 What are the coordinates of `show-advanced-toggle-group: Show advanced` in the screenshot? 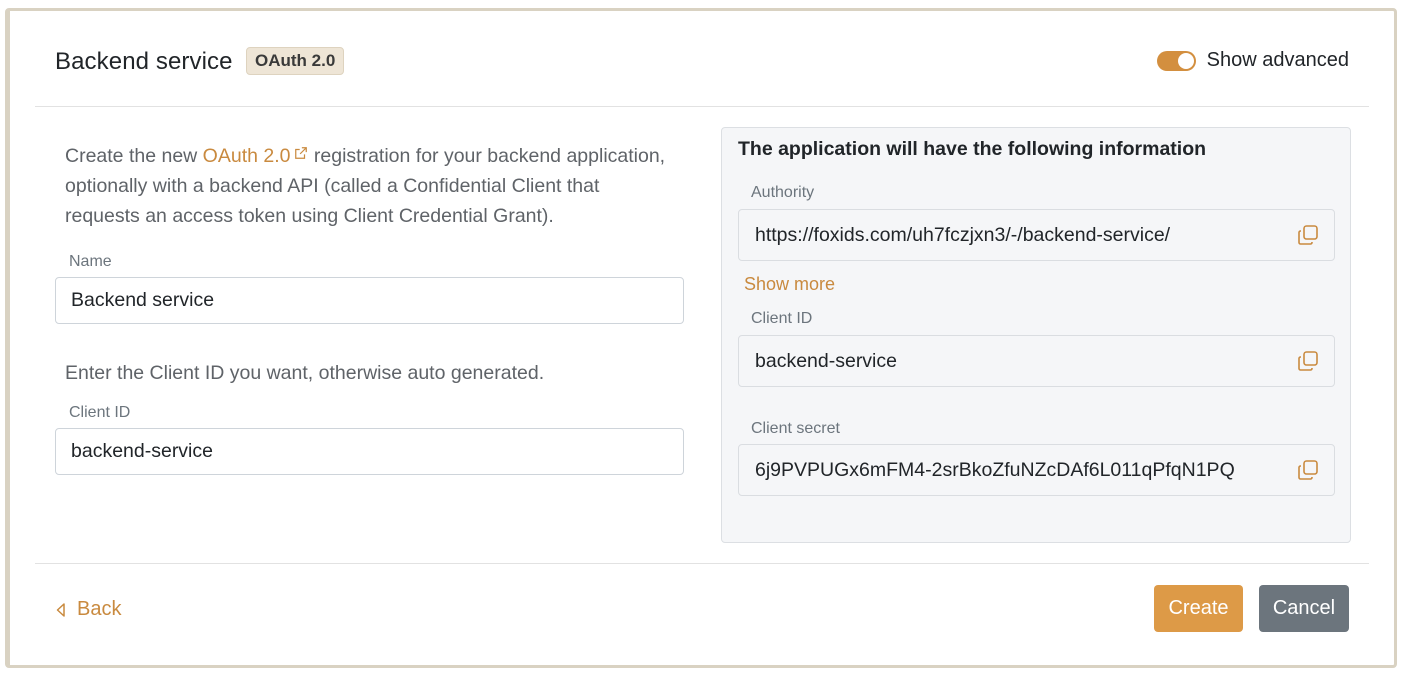 It's located at (1252, 60).